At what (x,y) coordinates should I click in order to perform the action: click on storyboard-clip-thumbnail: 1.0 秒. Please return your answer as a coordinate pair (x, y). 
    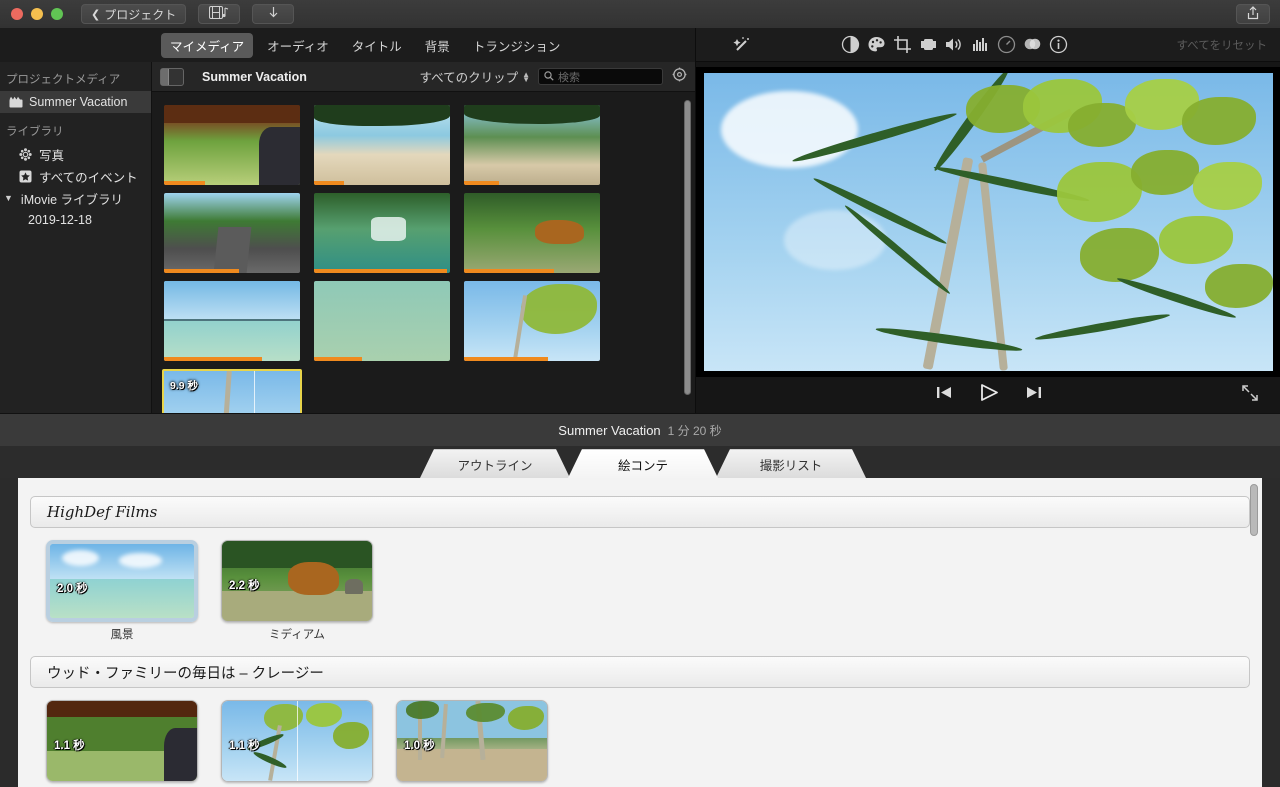
    Looking at the image, I should click on (472, 741).